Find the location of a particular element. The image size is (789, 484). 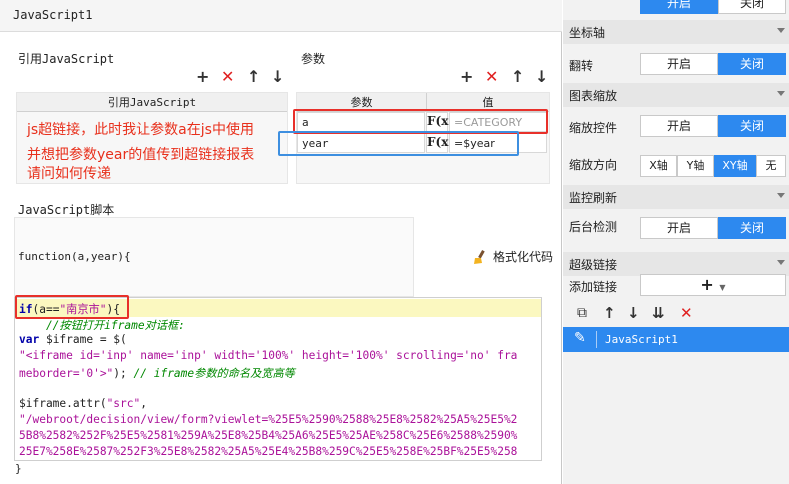

script-label: JavaScript脚本 is located at coordinates (66, 210).